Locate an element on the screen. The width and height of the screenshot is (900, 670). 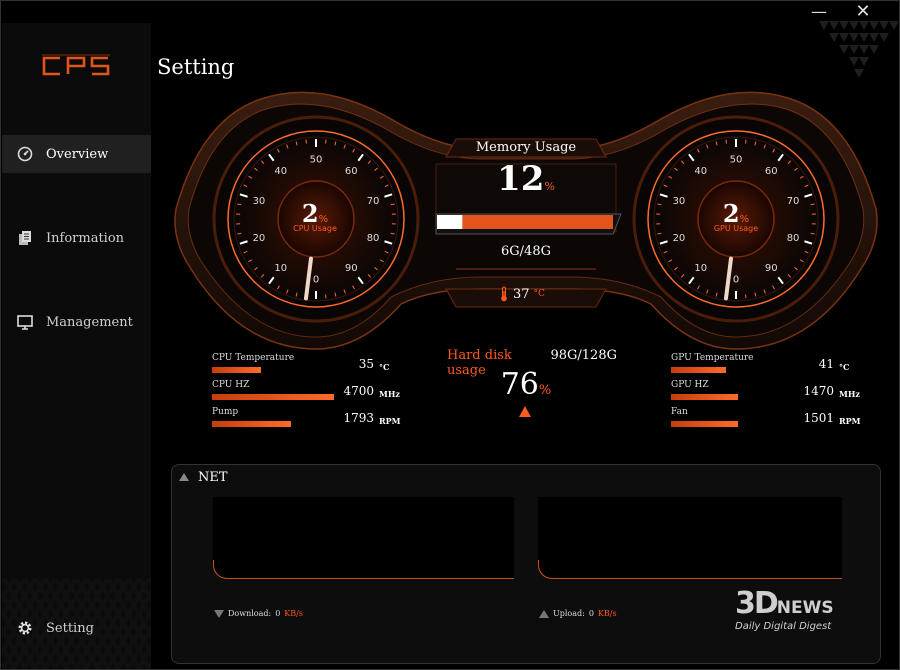
stat-row: Pump 1793 RPM is located at coordinates (312, 420).